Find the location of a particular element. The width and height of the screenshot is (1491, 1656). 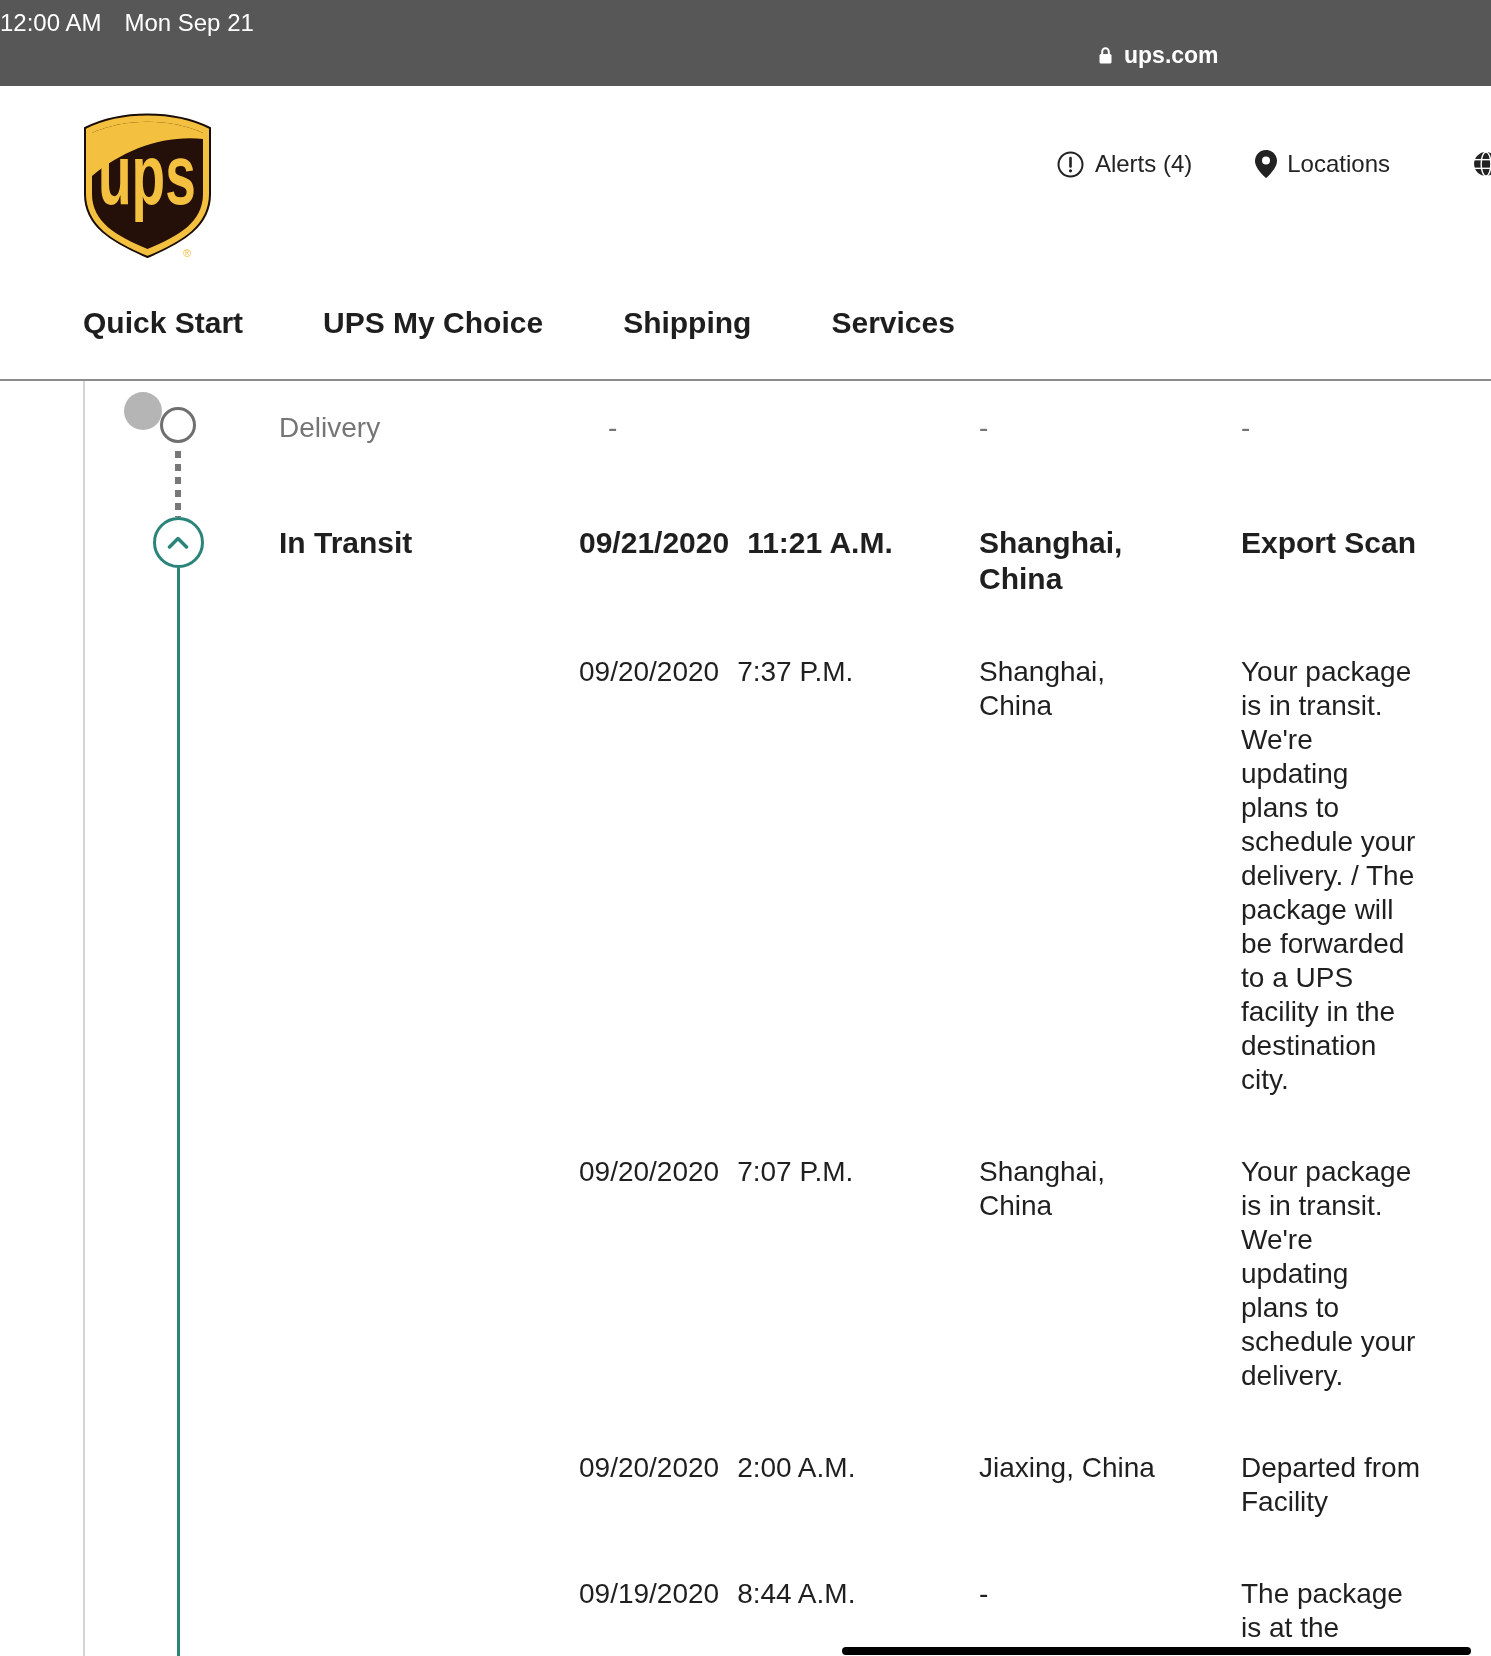

alerts-link: Alerts (4) is located at coordinates (1124, 164).